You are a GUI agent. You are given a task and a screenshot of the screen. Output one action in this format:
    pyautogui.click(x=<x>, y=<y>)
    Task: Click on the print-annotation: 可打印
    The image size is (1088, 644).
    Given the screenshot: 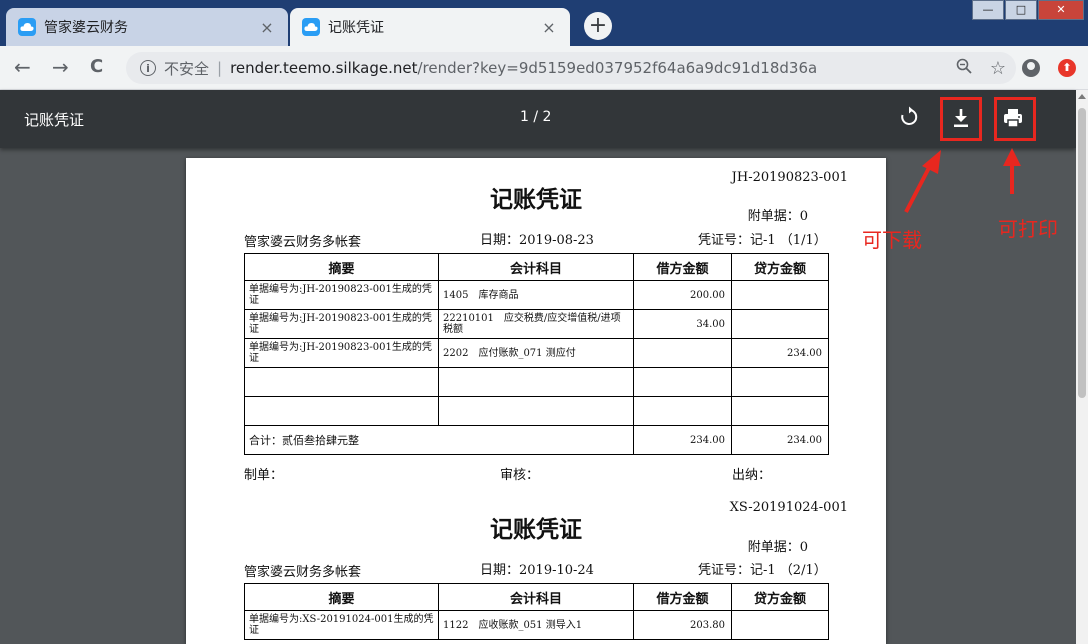 What is the action you would take?
    pyautogui.click(x=1028, y=229)
    